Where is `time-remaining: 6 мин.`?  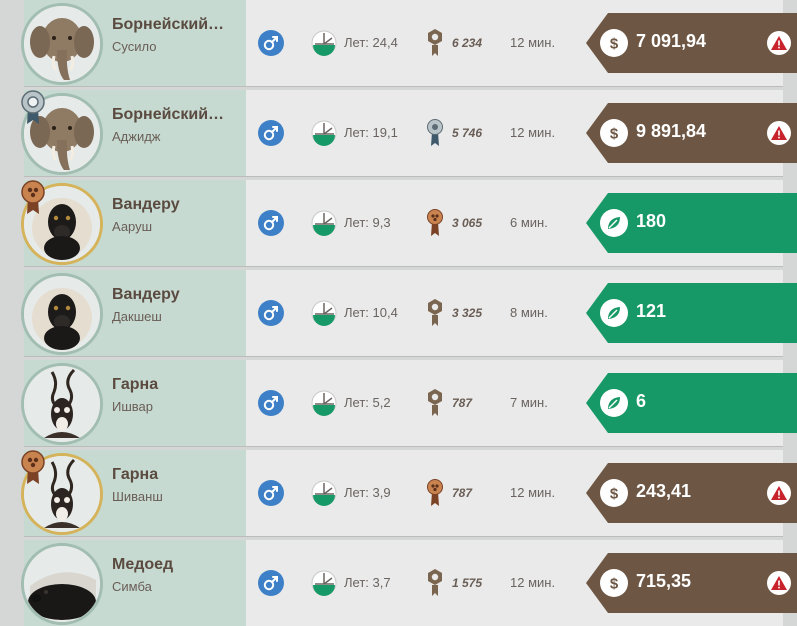 time-remaining: 6 мин. is located at coordinates (529, 222).